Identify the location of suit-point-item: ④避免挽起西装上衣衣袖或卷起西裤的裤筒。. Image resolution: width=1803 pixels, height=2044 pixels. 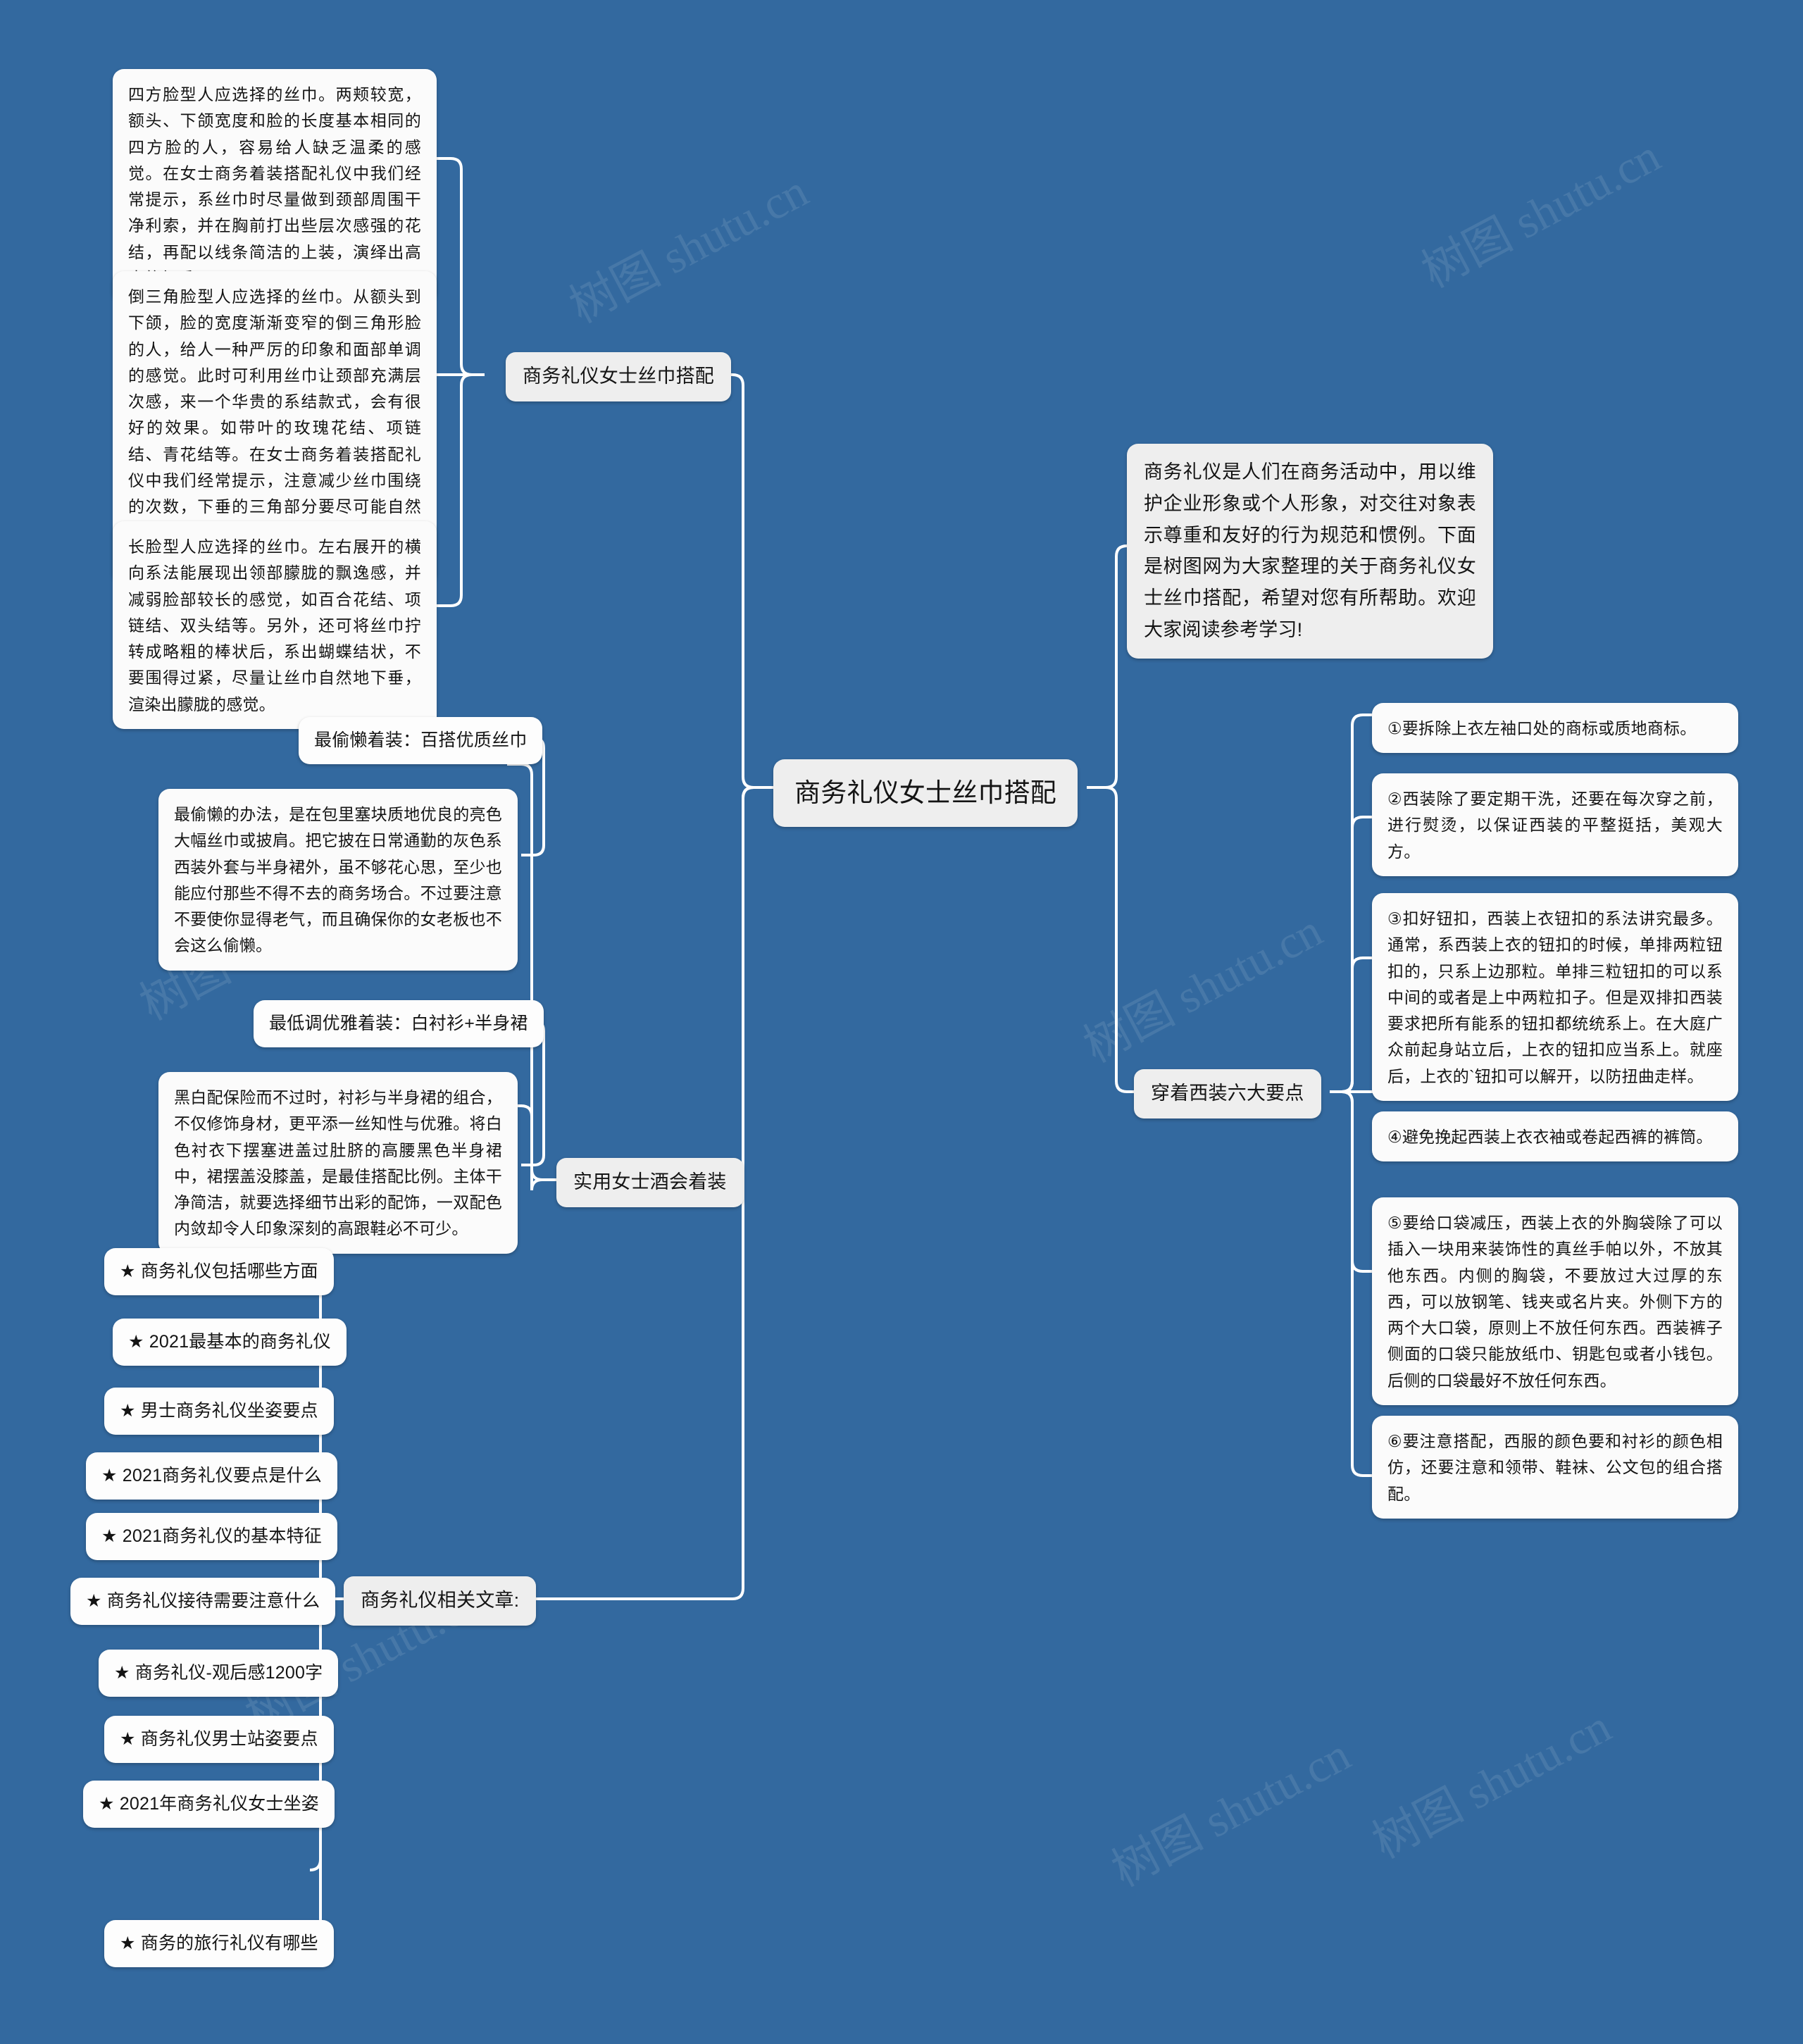
(1555, 1136).